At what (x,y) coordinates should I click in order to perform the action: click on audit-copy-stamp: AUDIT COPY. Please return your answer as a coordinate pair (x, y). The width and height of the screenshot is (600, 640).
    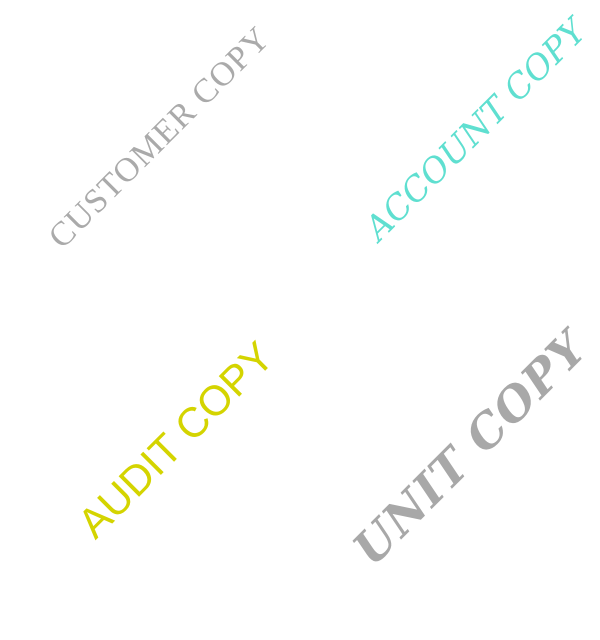
    Looking at the image, I should click on (175, 439).